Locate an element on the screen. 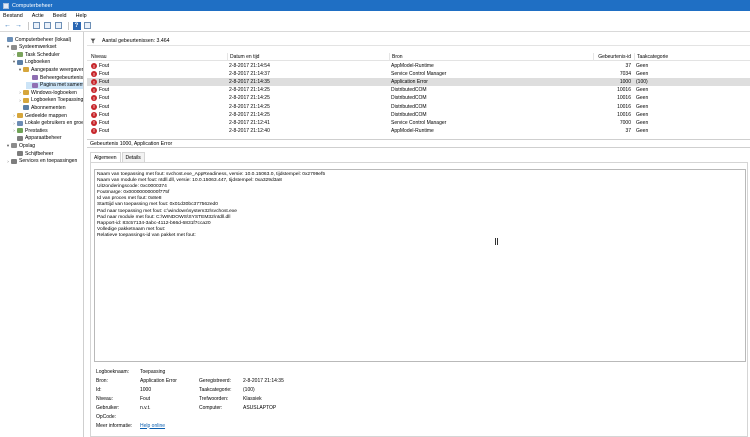 The height and width of the screenshot is (437, 750). forward-arrow-icon: → is located at coordinates (18, 25).